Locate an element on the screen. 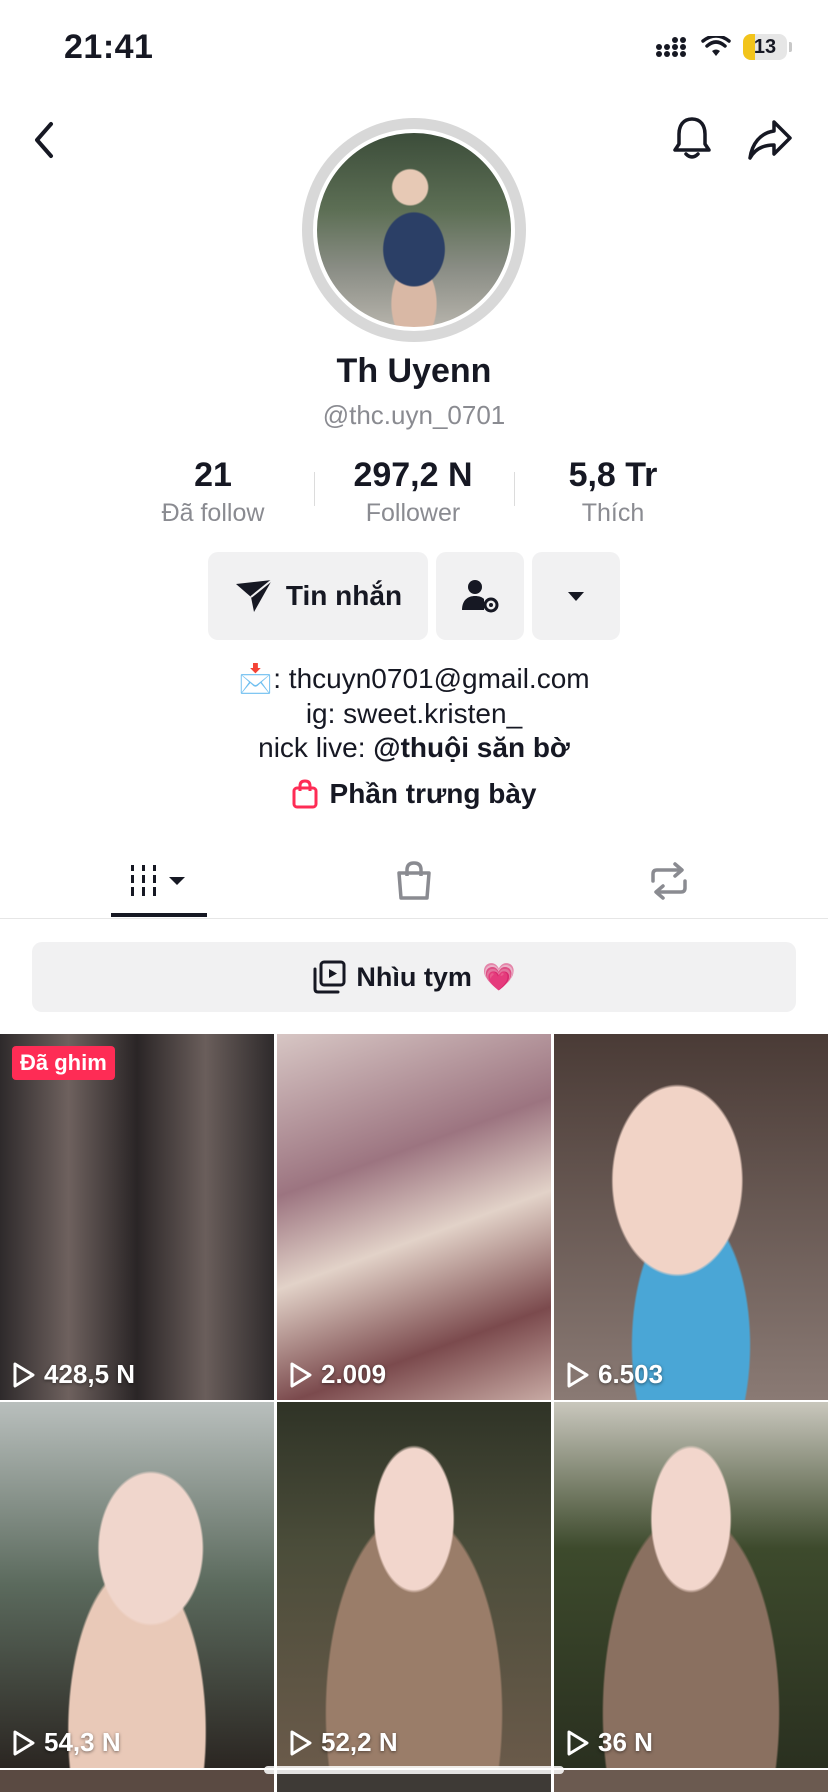 The width and height of the screenshot is (828, 1792). friend-settings-button is located at coordinates (480, 596).